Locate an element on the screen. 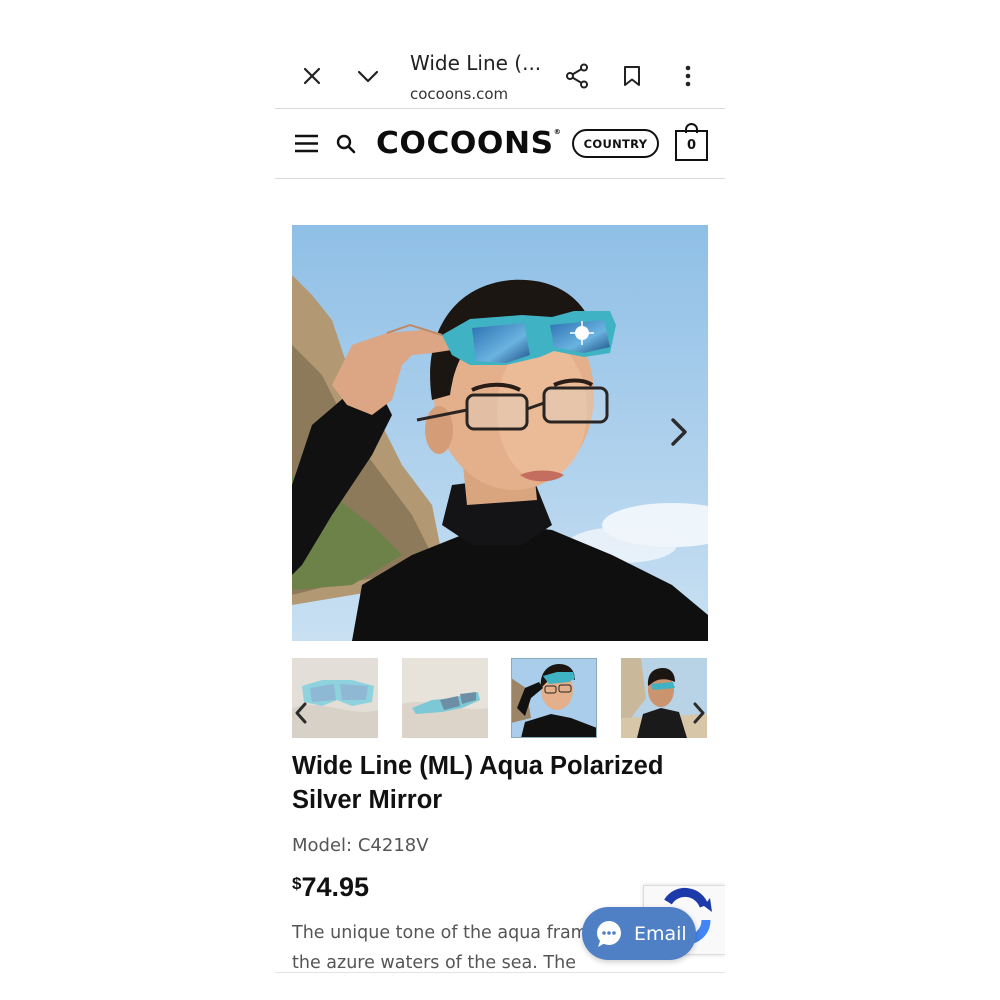  url-host: cocoons.com is located at coordinates (459, 94).